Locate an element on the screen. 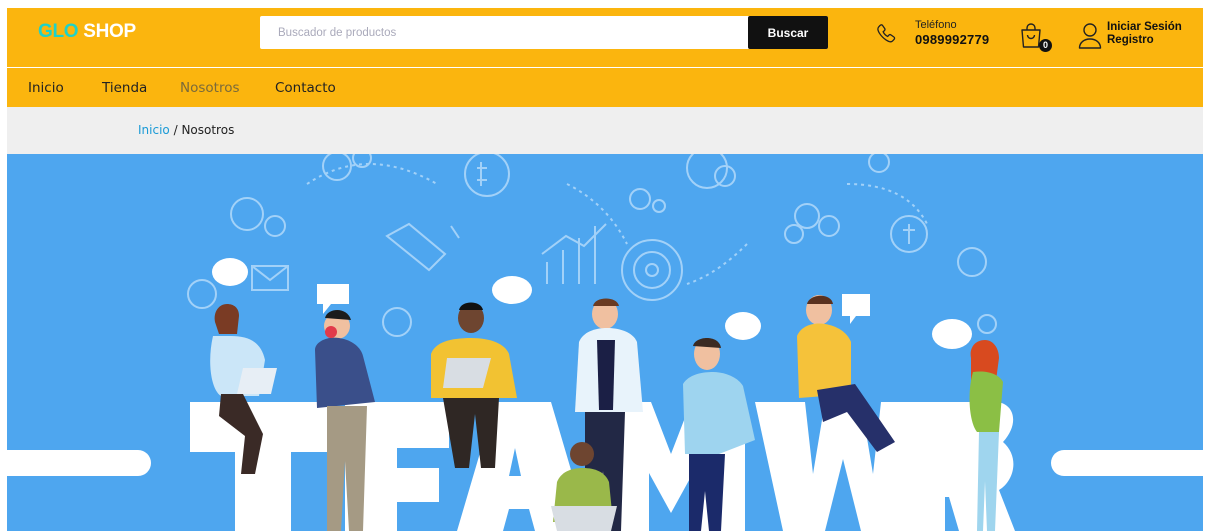  phone-number: 0989992779 is located at coordinates (952, 39).